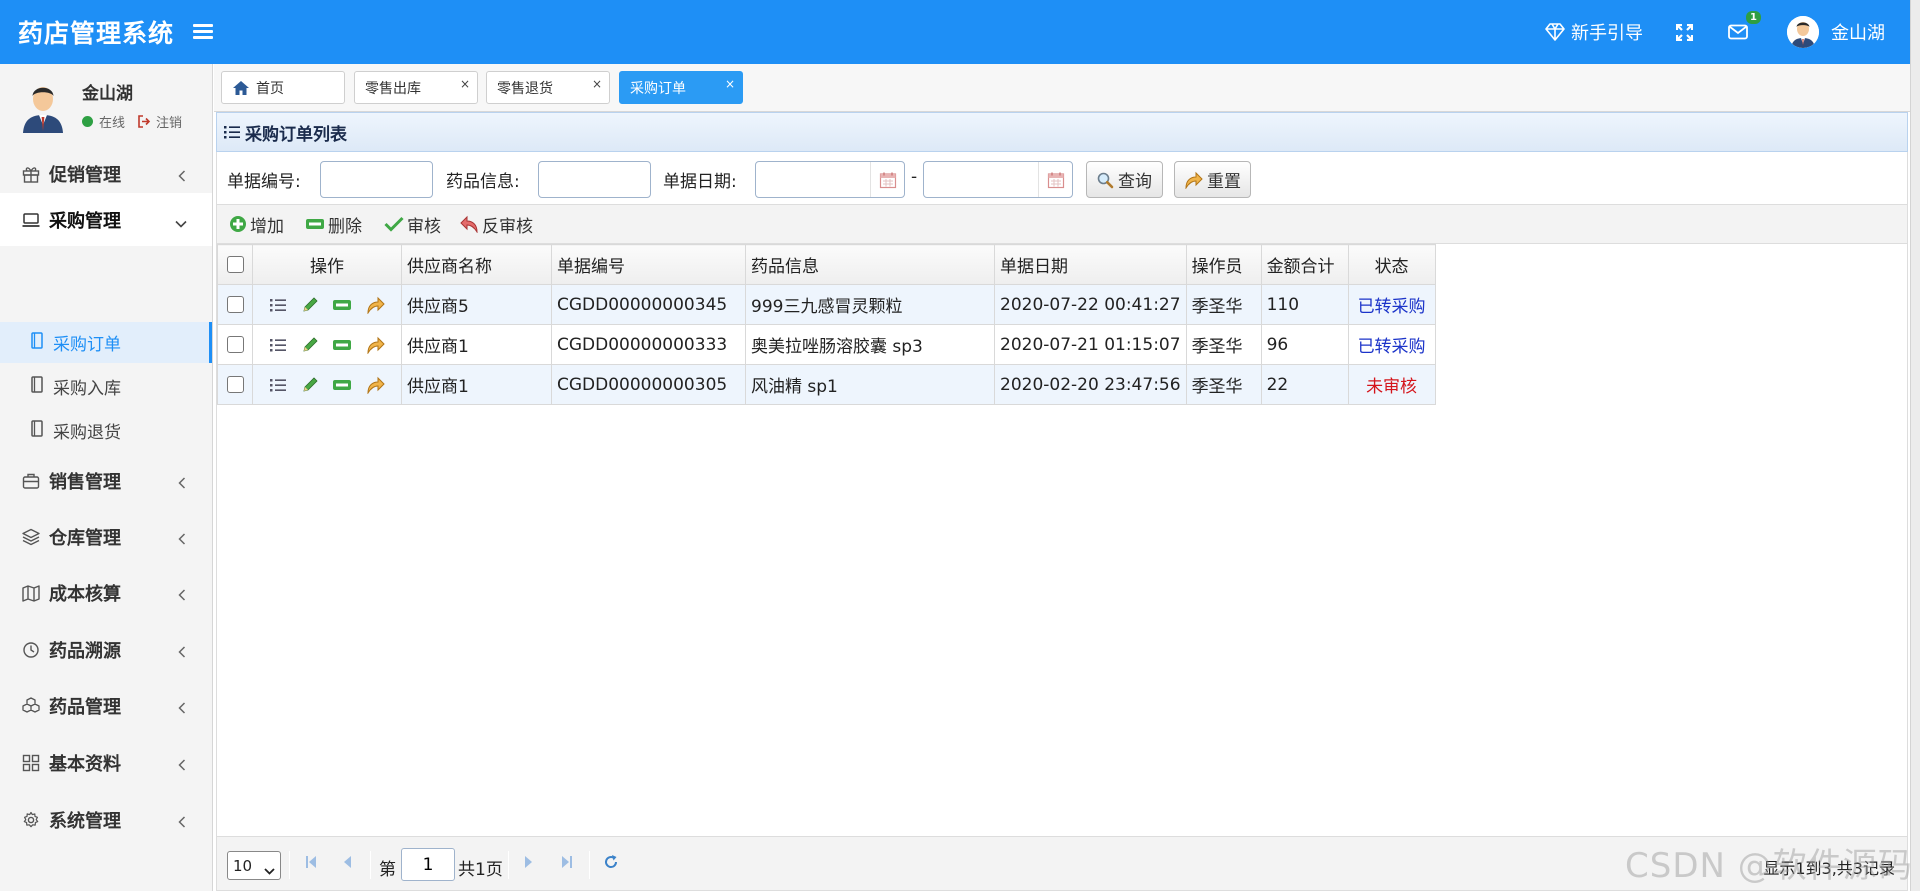 Image resolution: width=1920 pixels, height=891 pixels. I want to click on date-from-picker, so click(830, 179).